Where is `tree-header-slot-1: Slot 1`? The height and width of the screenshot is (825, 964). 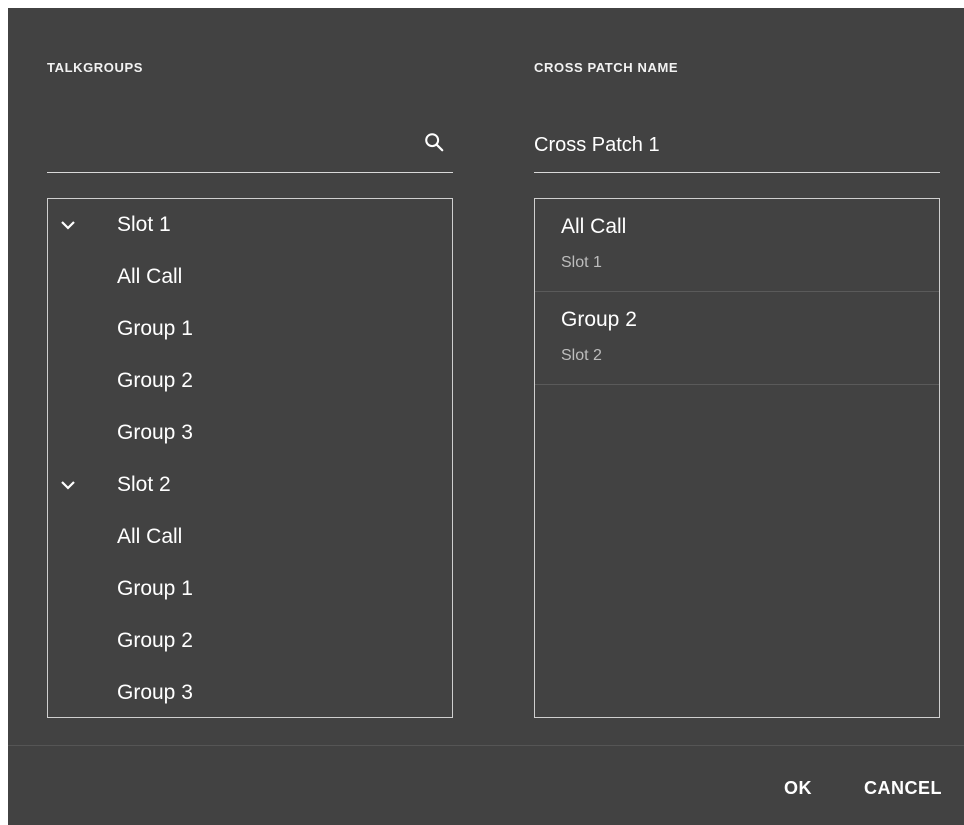 tree-header-slot-1: Slot 1 is located at coordinates (250, 225).